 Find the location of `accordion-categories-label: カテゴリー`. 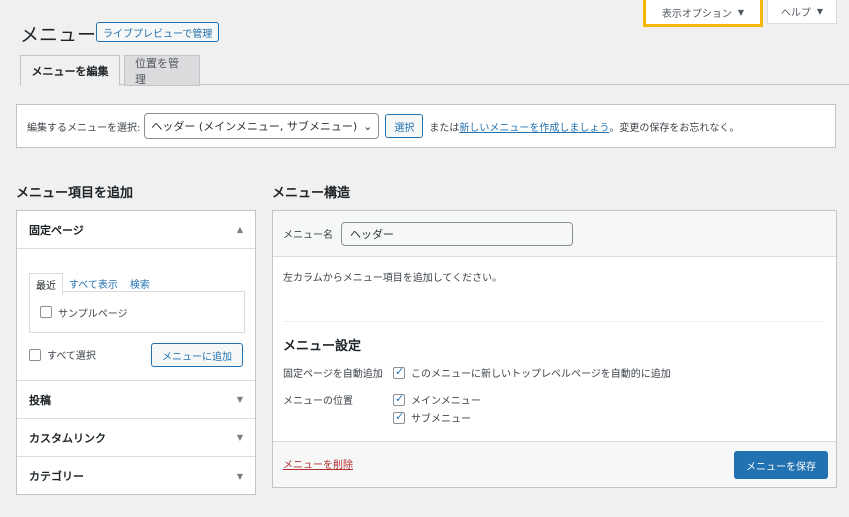

accordion-categories-label: カテゴリー is located at coordinates (56, 476).